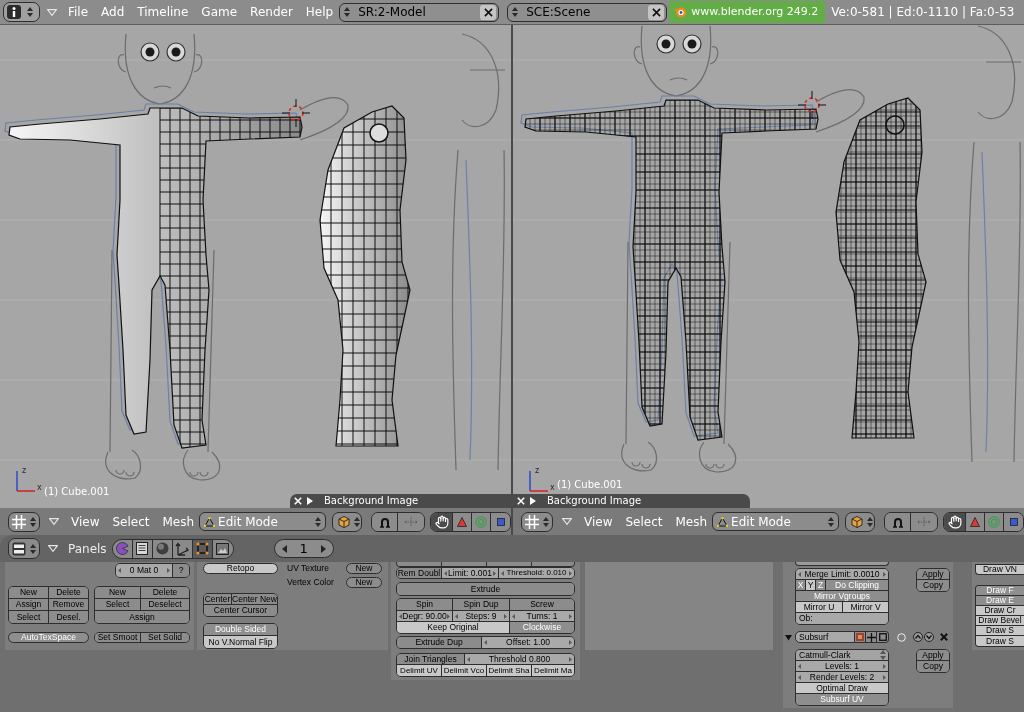 The height and width of the screenshot is (712, 1024). I want to click on toggle-button: Subsurf UV, so click(842, 699).